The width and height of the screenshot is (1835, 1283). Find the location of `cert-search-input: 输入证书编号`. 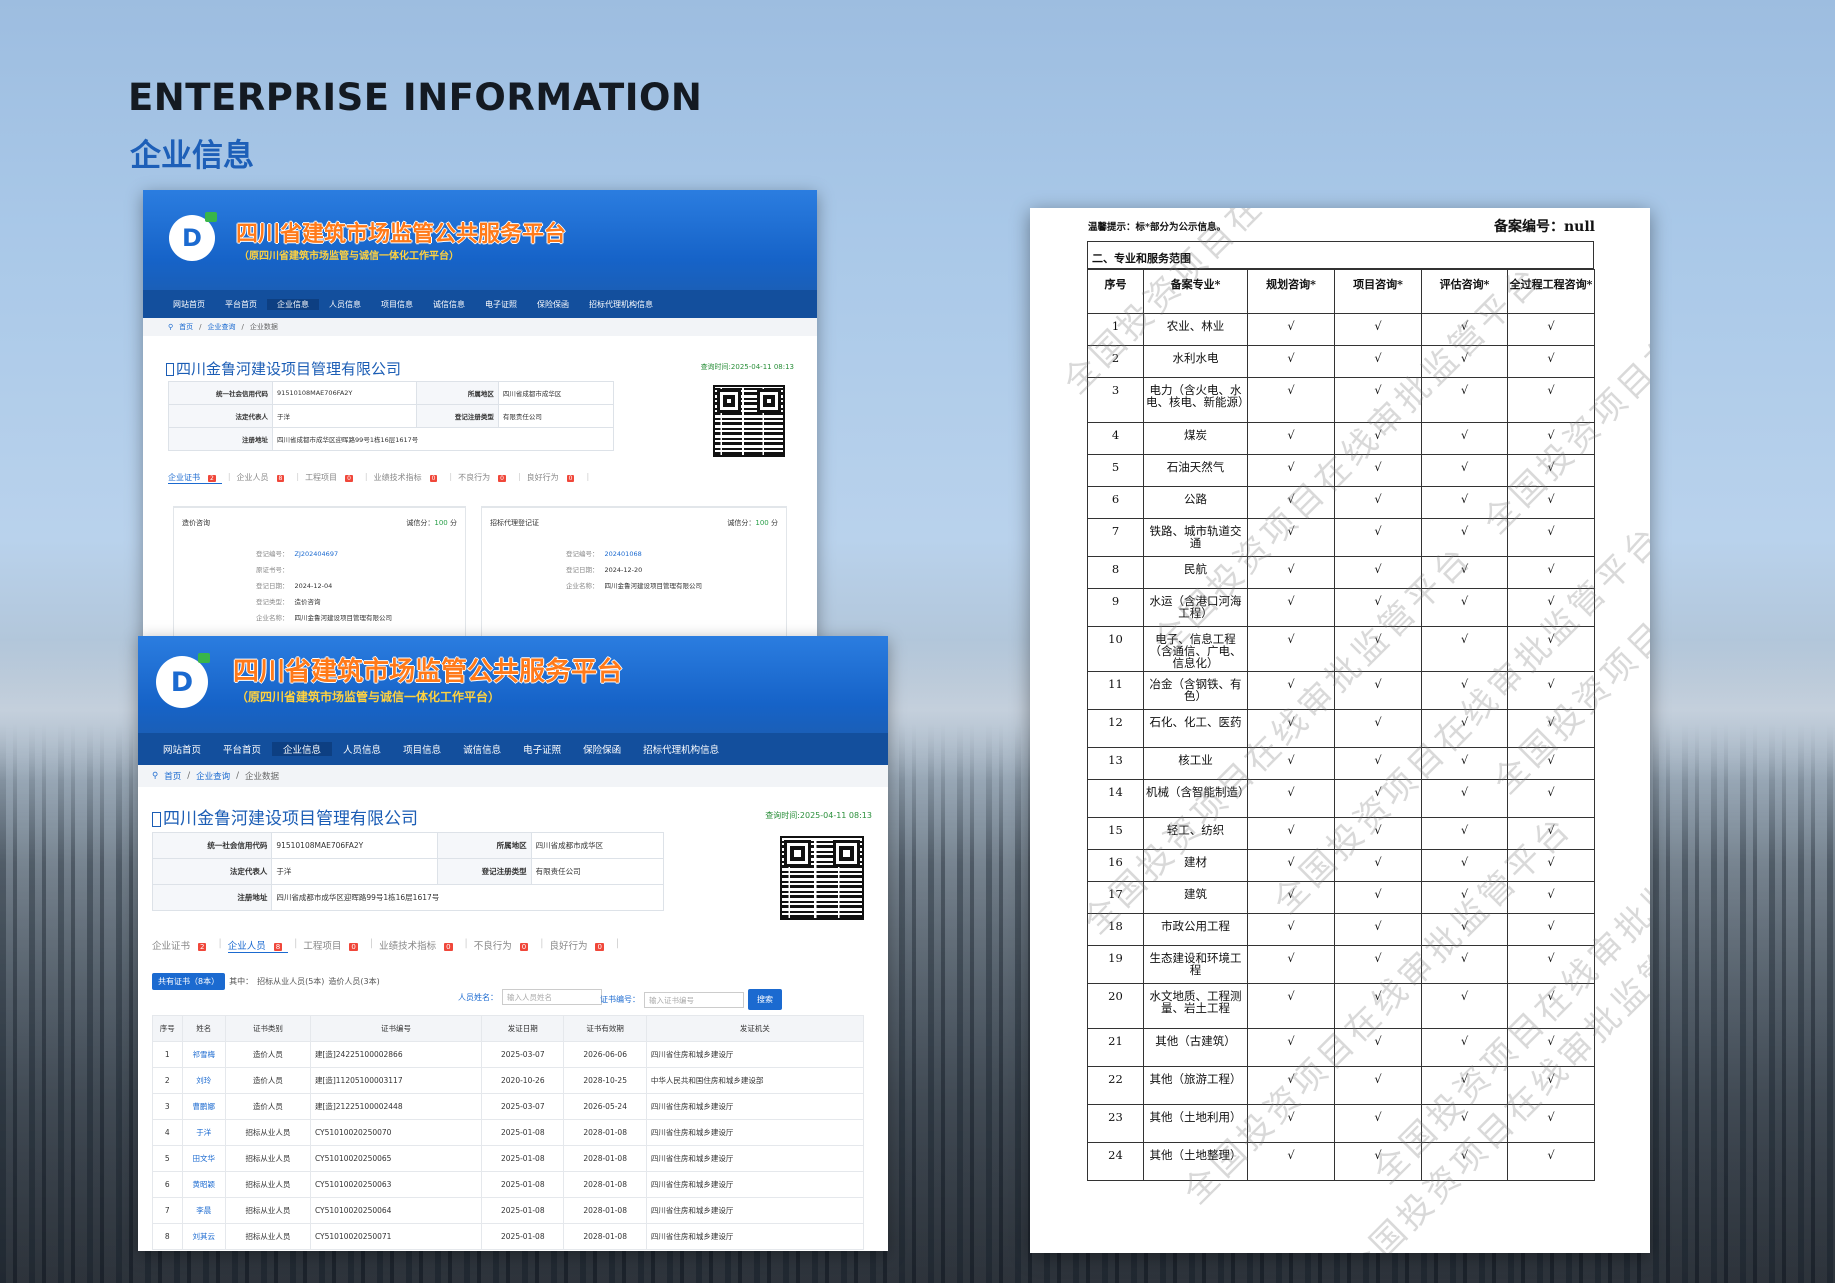

cert-search-input: 输入证书编号 is located at coordinates (694, 999).